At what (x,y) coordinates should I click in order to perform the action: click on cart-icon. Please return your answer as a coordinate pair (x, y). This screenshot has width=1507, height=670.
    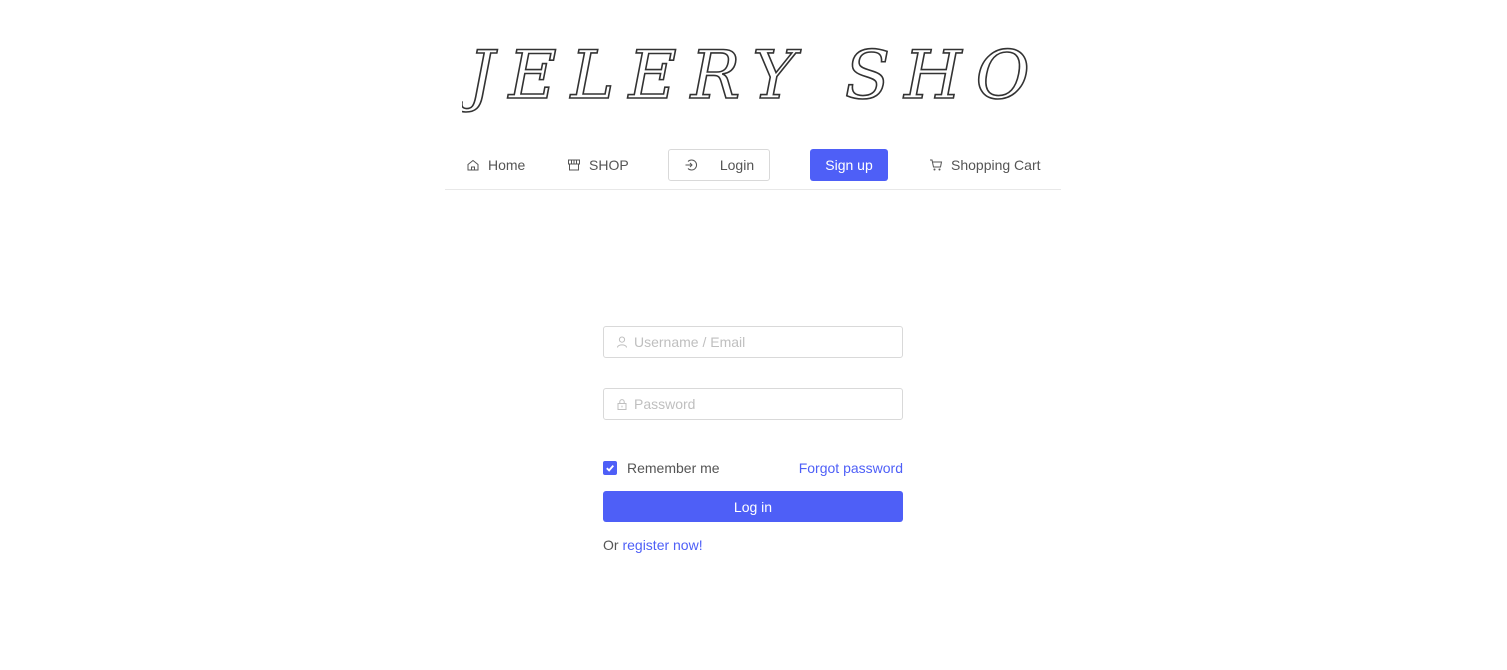
    Looking at the image, I should click on (936, 165).